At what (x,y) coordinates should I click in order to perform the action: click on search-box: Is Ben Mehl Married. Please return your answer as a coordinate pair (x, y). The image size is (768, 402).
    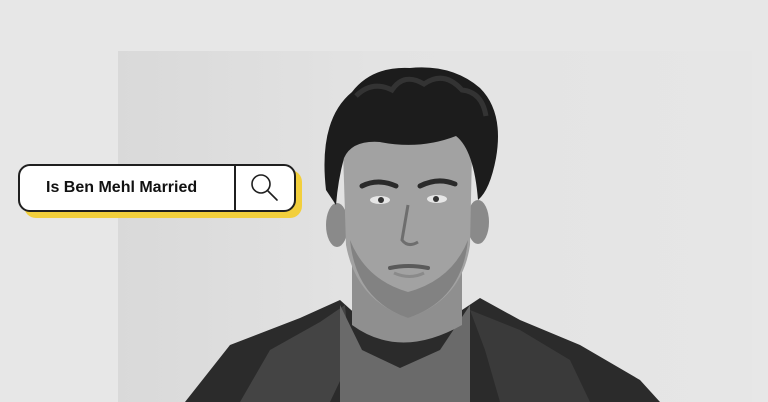
    Looking at the image, I should click on (157, 188).